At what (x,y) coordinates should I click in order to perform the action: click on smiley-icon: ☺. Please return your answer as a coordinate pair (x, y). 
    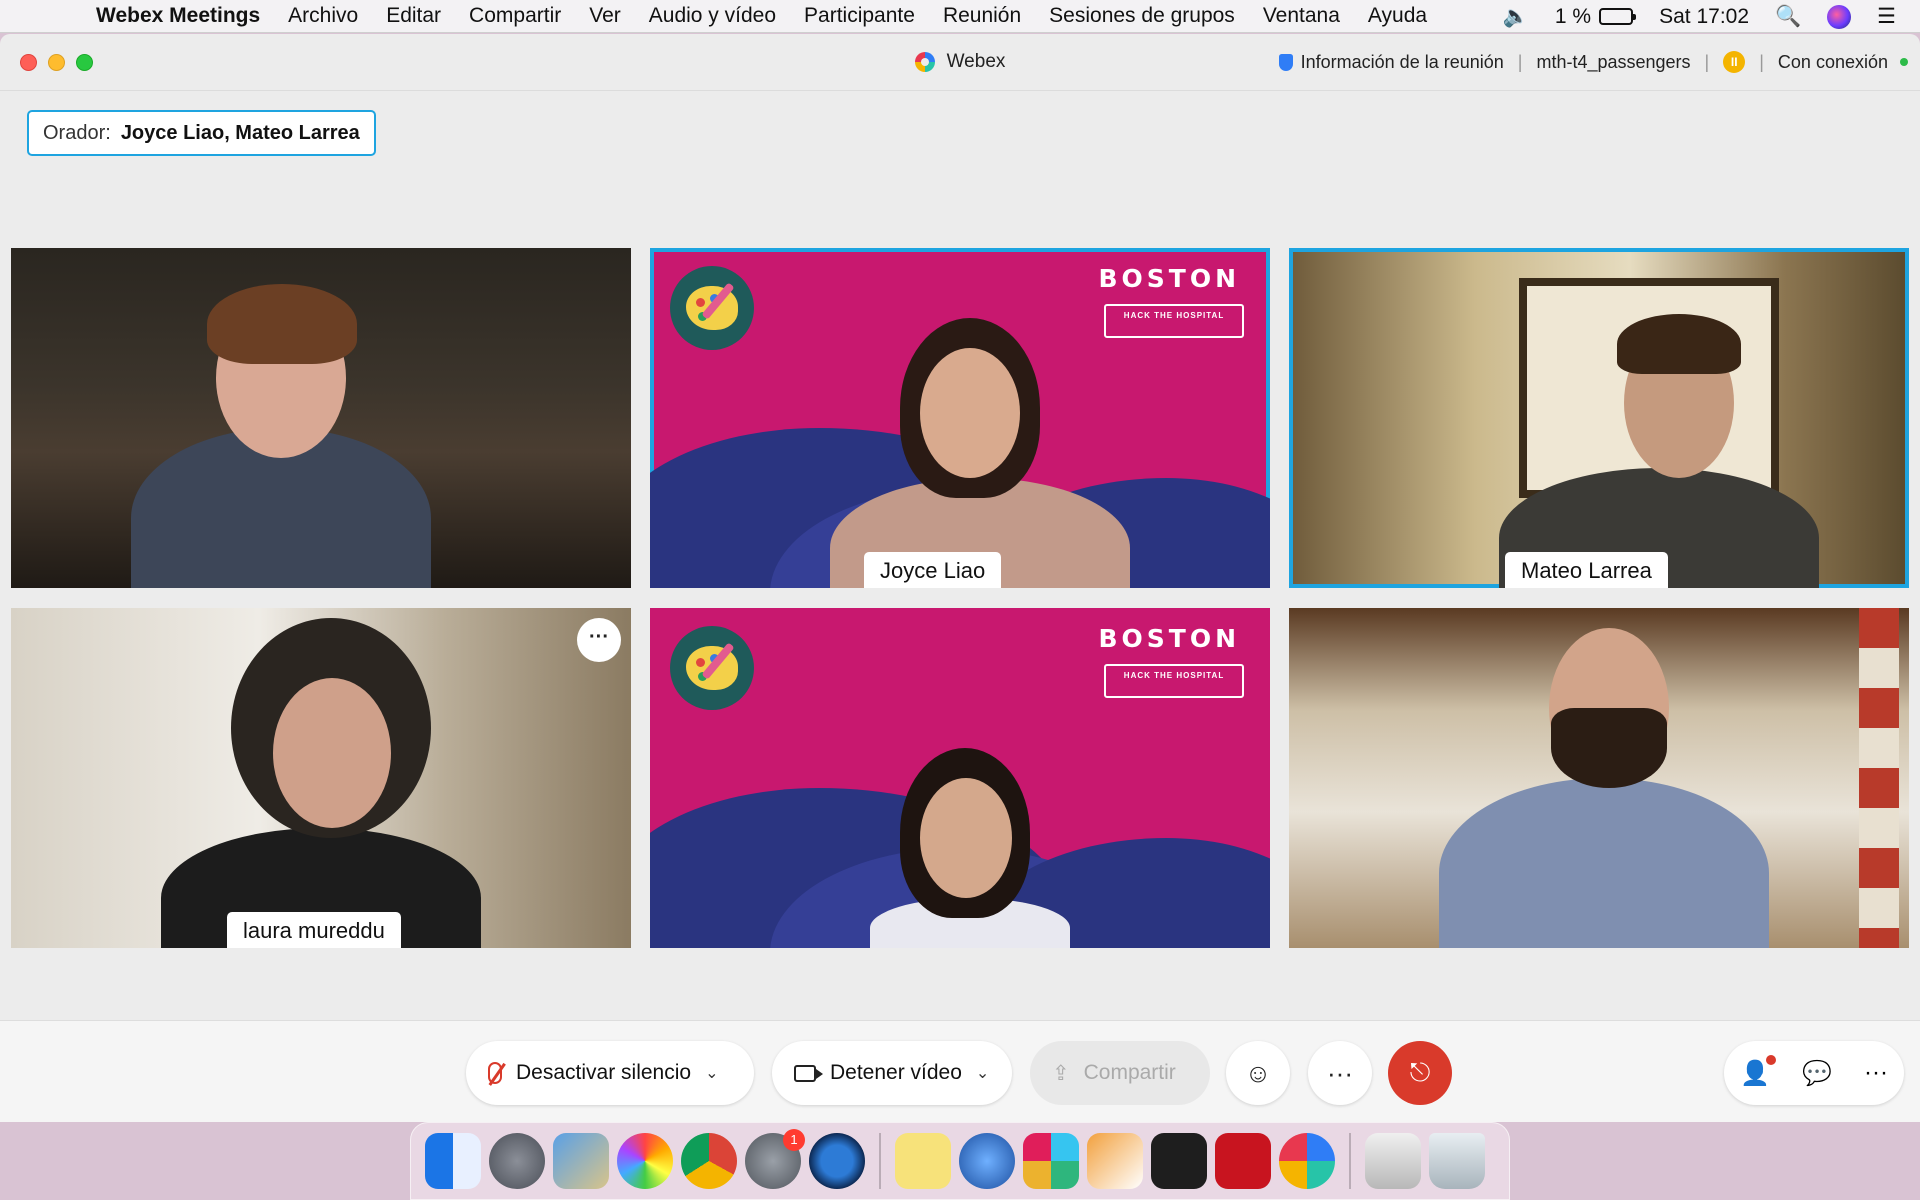
    Looking at the image, I should click on (1258, 1072).